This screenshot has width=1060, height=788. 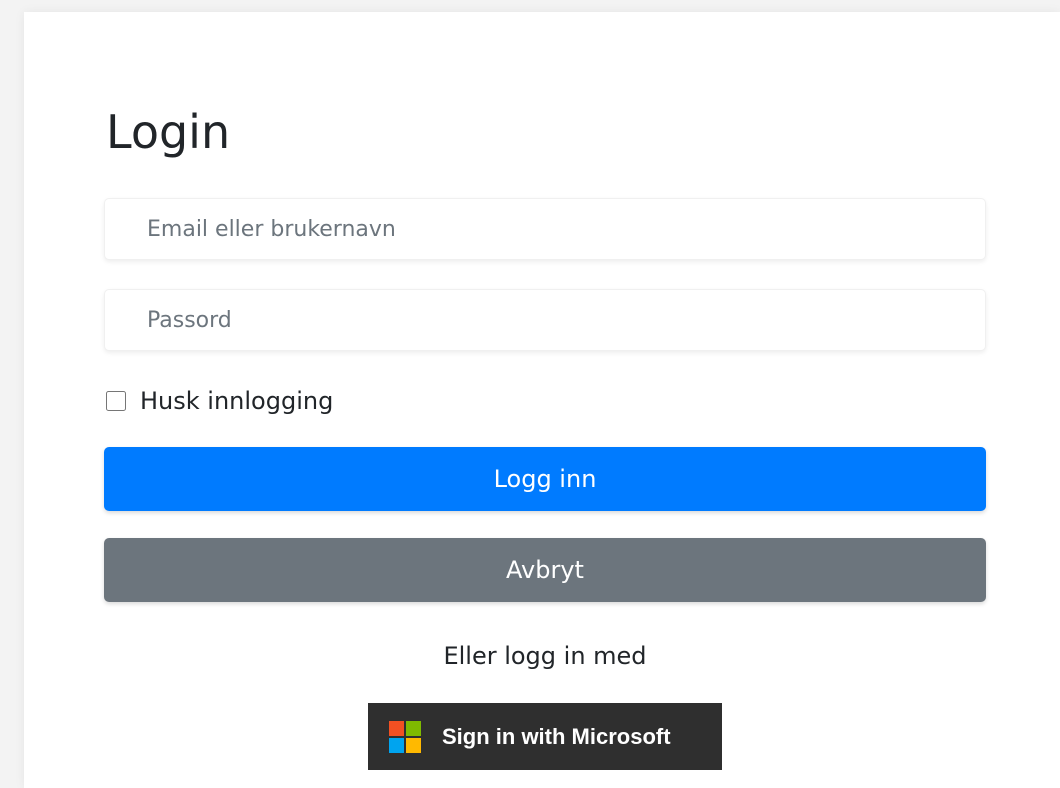 What do you see at coordinates (116, 401) in the screenshot?
I see `remember-checkbox` at bounding box center [116, 401].